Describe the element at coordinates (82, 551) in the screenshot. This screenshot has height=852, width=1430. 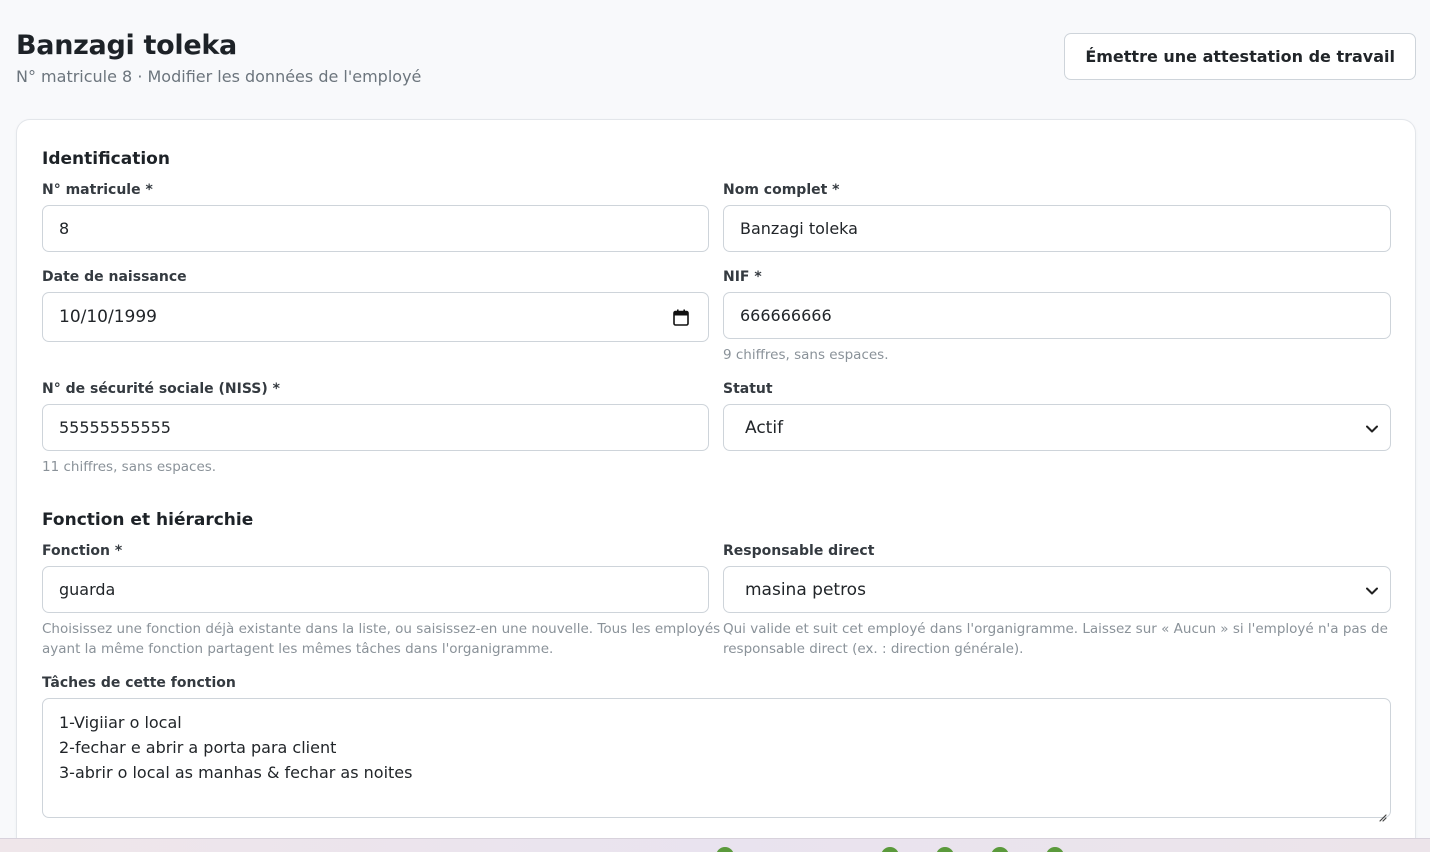
I see `fonction-label: Fonction *` at that location.